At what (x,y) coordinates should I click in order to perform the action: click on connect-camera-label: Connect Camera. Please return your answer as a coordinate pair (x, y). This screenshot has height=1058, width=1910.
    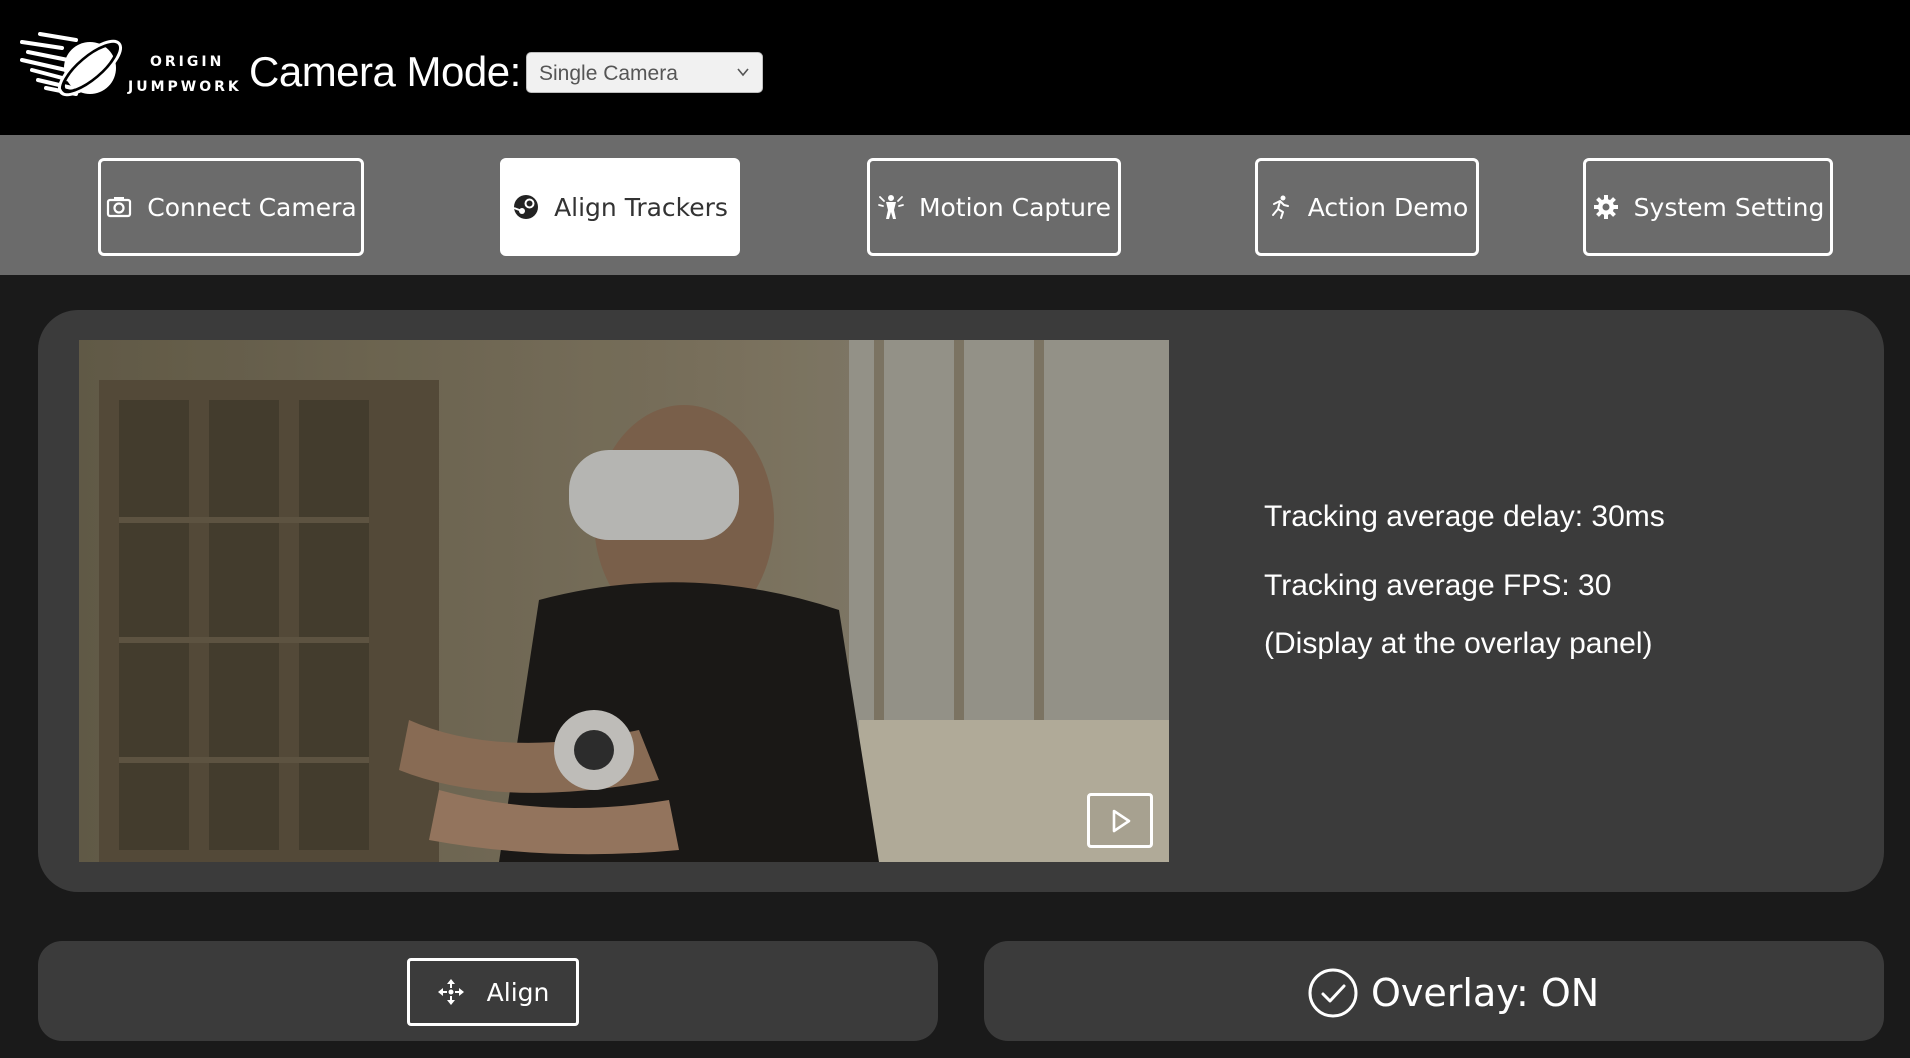
    Looking at the image, I should click on (252, 207).